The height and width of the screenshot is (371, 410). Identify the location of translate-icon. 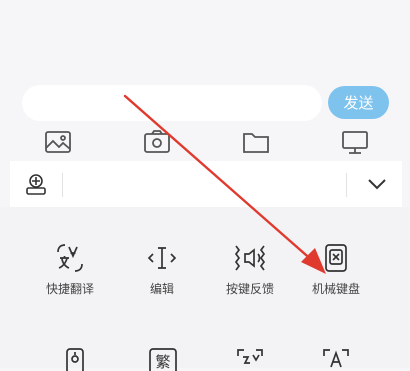
(70, 258).